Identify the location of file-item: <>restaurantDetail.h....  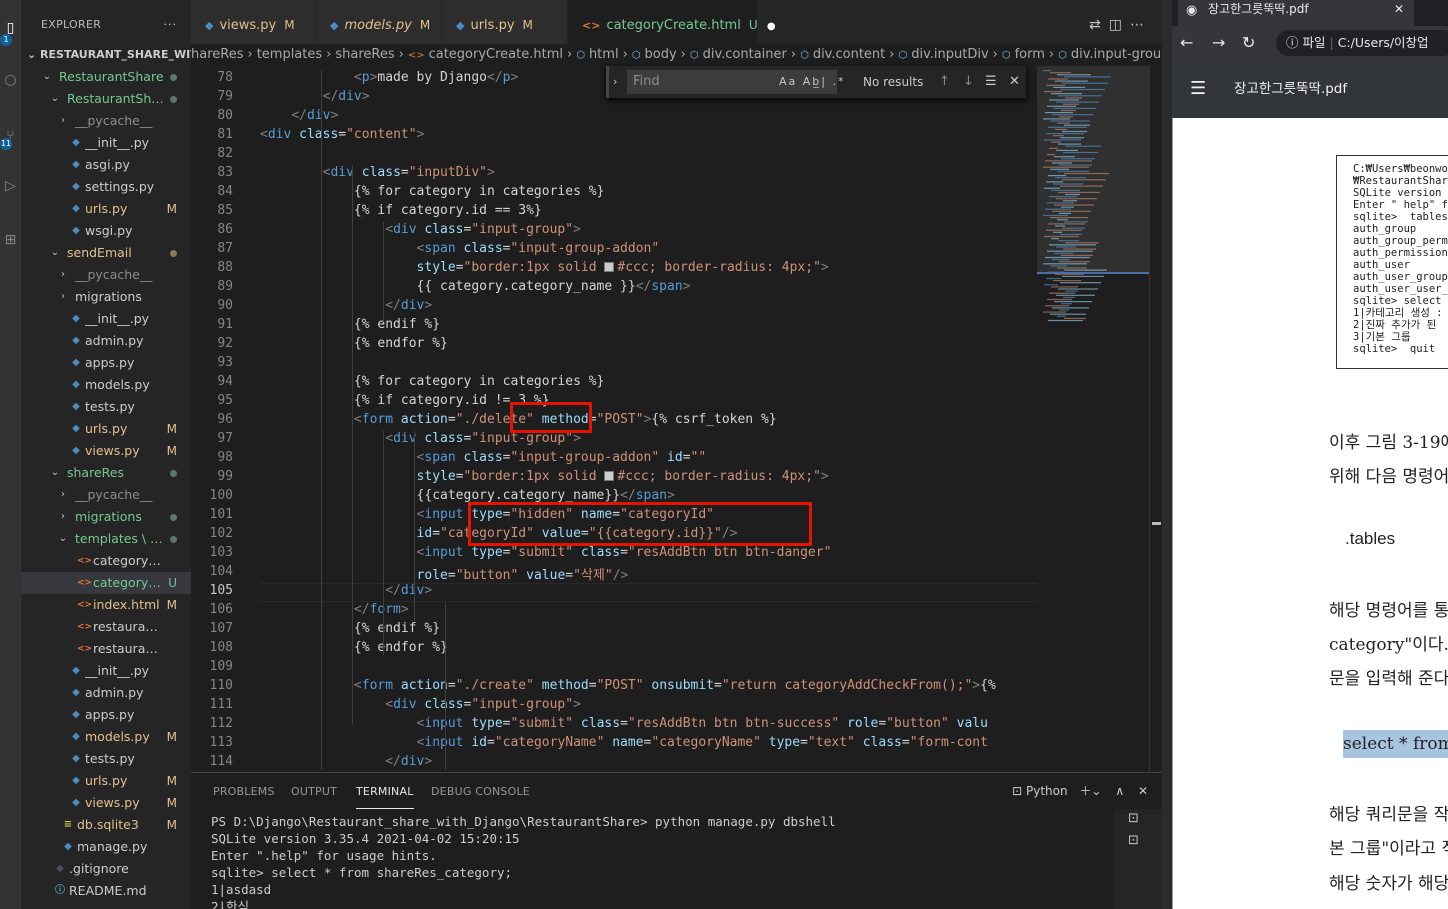
(106, 649).